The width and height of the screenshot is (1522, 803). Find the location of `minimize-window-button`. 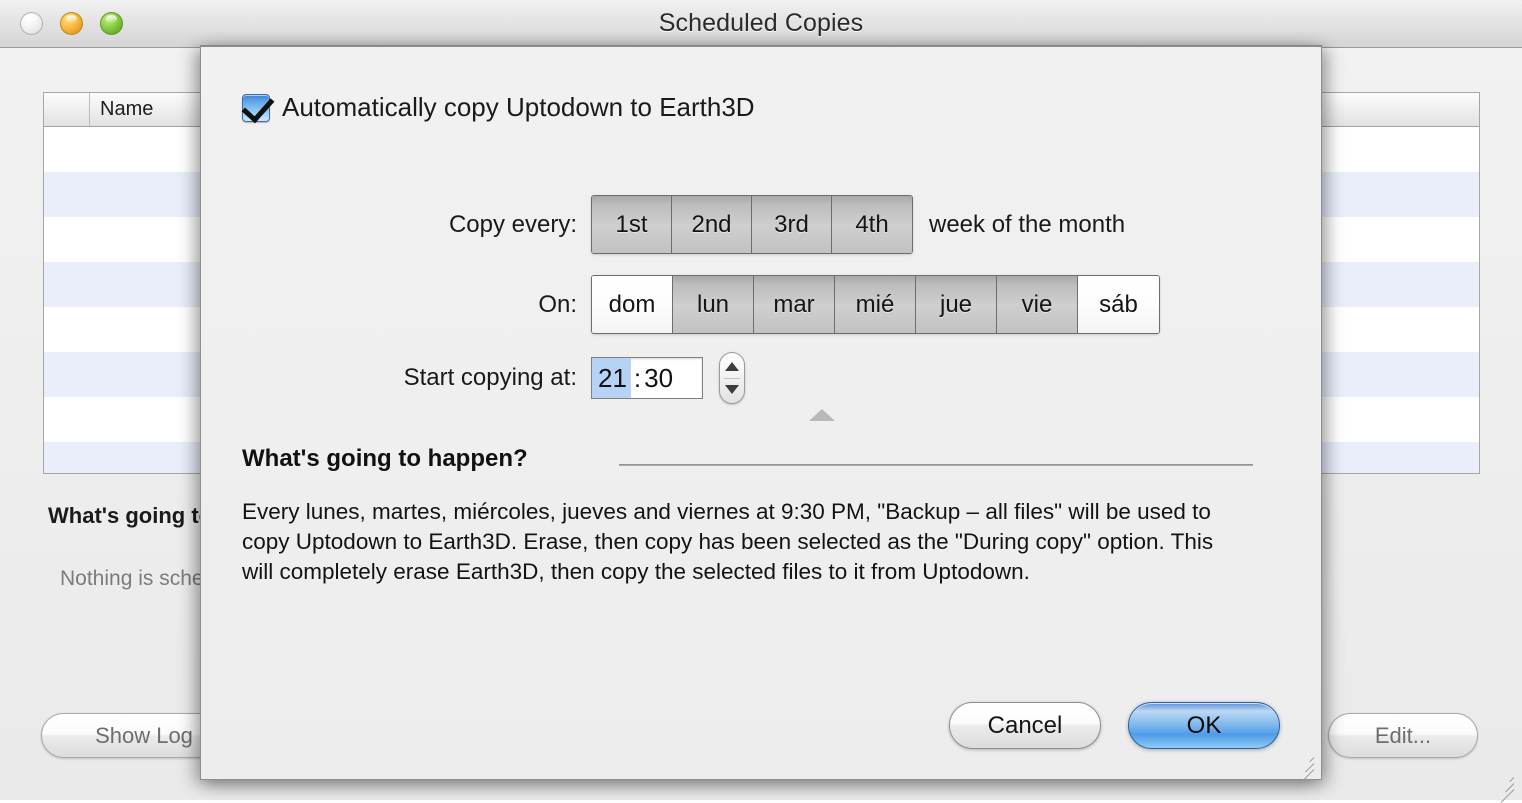

minimize-window-button is located at coordinates (71, 23).